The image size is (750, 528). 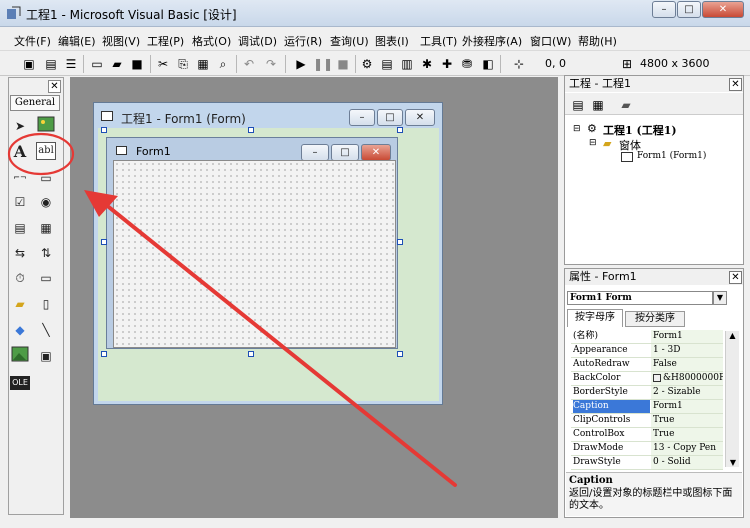 I want to click on view-code-icon: ▤, so click(x=578, y=105).